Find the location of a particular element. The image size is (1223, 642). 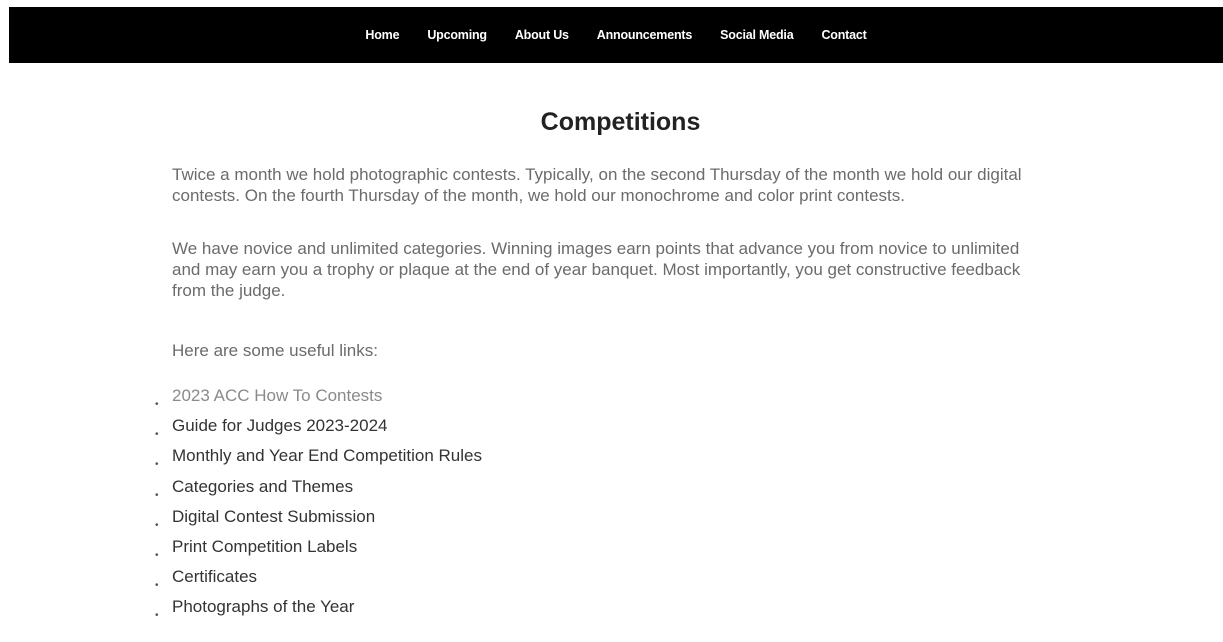

nav-about-us: About Us is located at coordinates (542, 35).